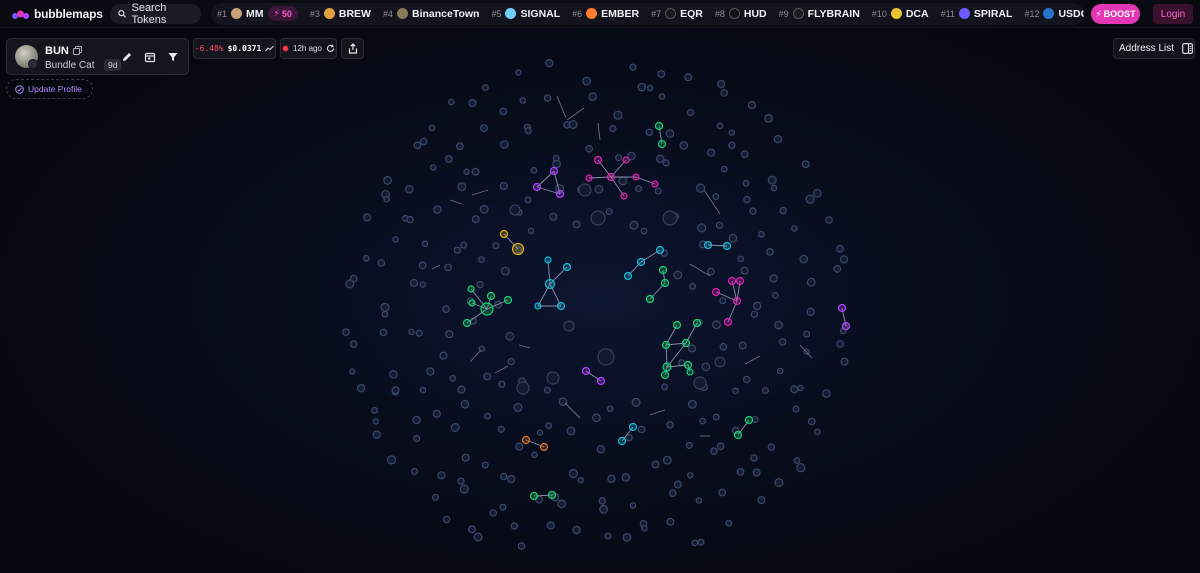 This screenshot has height=573, width=1200. Describe the element at coordinates (977, 14) in the screenshot. I see `ticker-item: #11 SPIRAL` at that location.